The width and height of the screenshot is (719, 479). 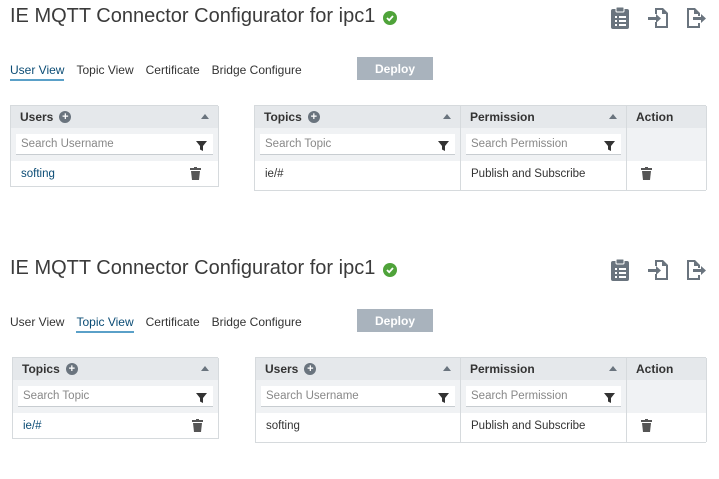 I want to click on topic-cell: ie/#, so click(x=357, y=174).